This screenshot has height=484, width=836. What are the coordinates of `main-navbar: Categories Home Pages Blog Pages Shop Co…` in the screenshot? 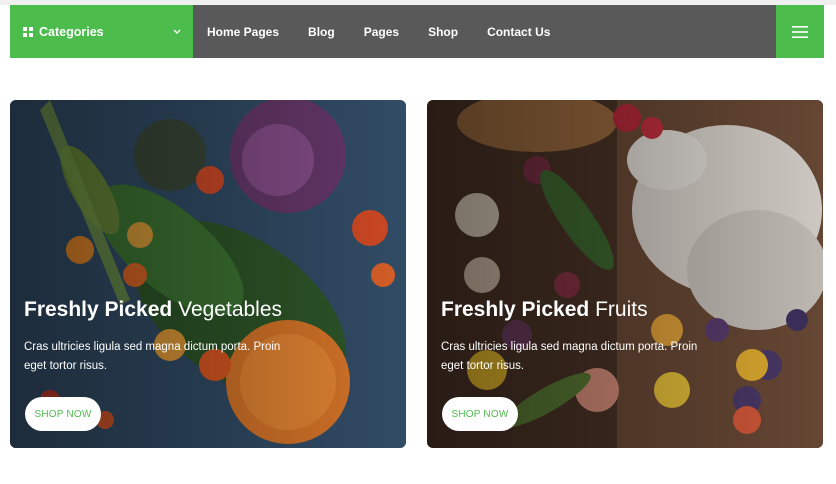 It's located at (417, 31).